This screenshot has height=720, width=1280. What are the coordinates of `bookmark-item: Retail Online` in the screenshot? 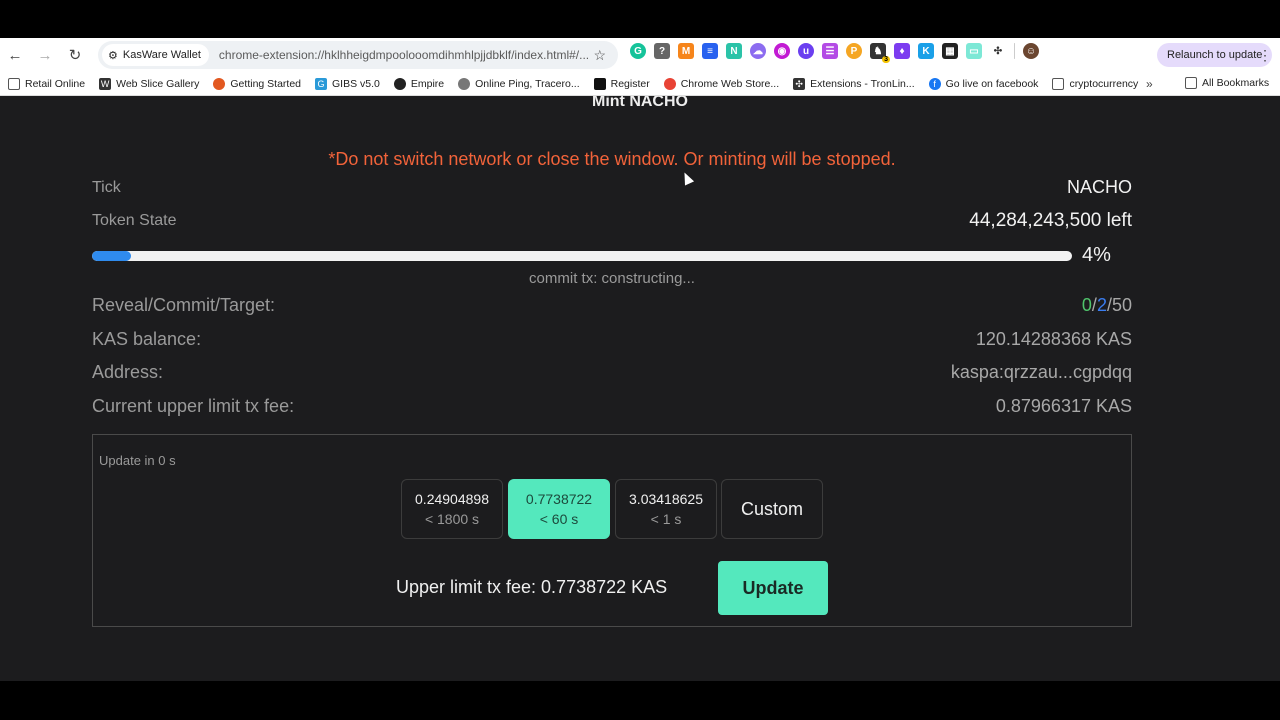 It's located at (47, 83).